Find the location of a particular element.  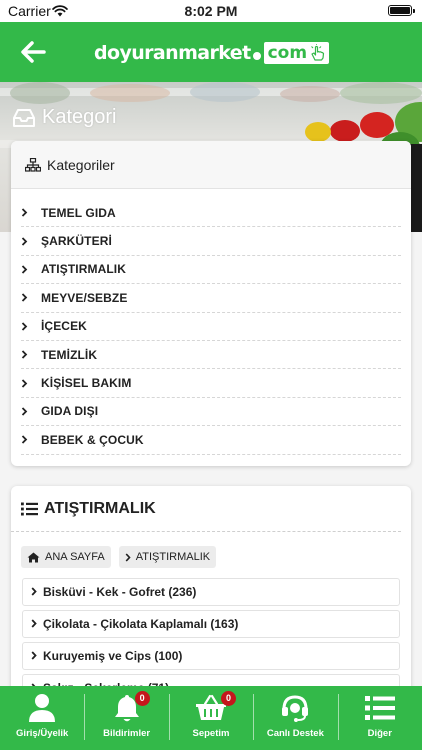

breadcrumb-current: ATIŞTIRMALIK is located at coordinates (167, 557).